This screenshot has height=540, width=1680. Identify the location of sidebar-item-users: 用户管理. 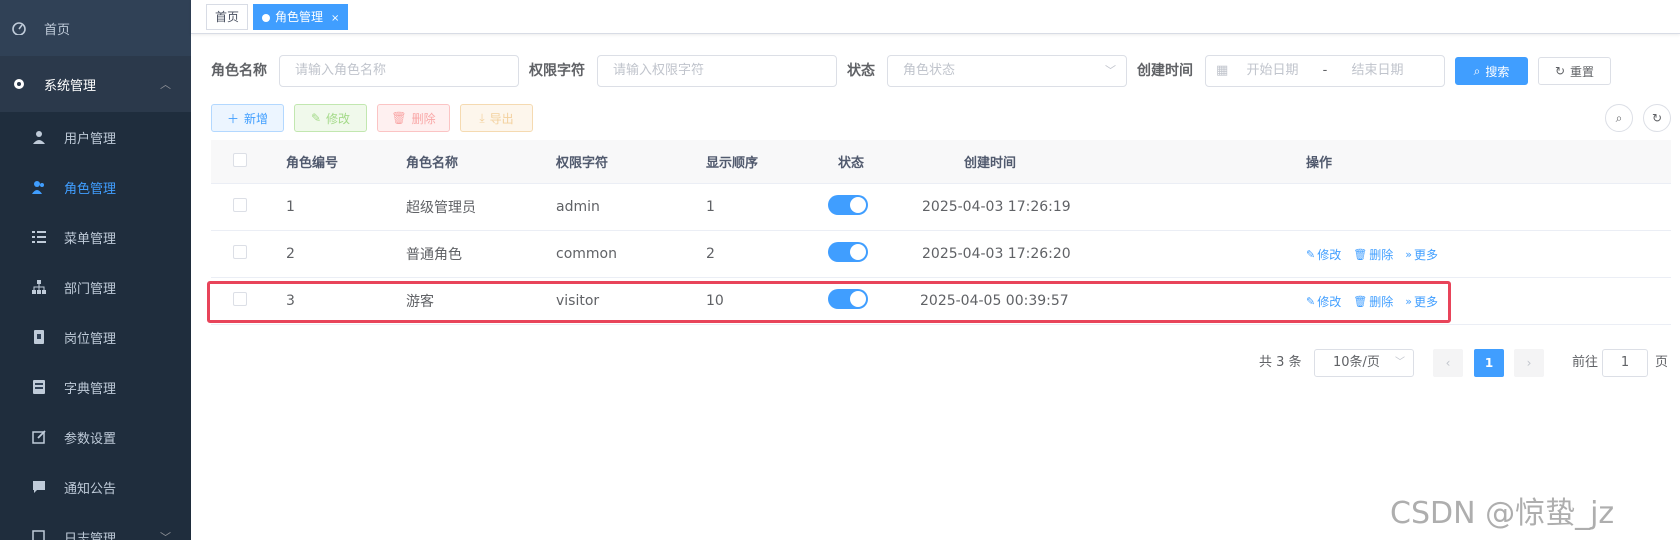
(95, 137).